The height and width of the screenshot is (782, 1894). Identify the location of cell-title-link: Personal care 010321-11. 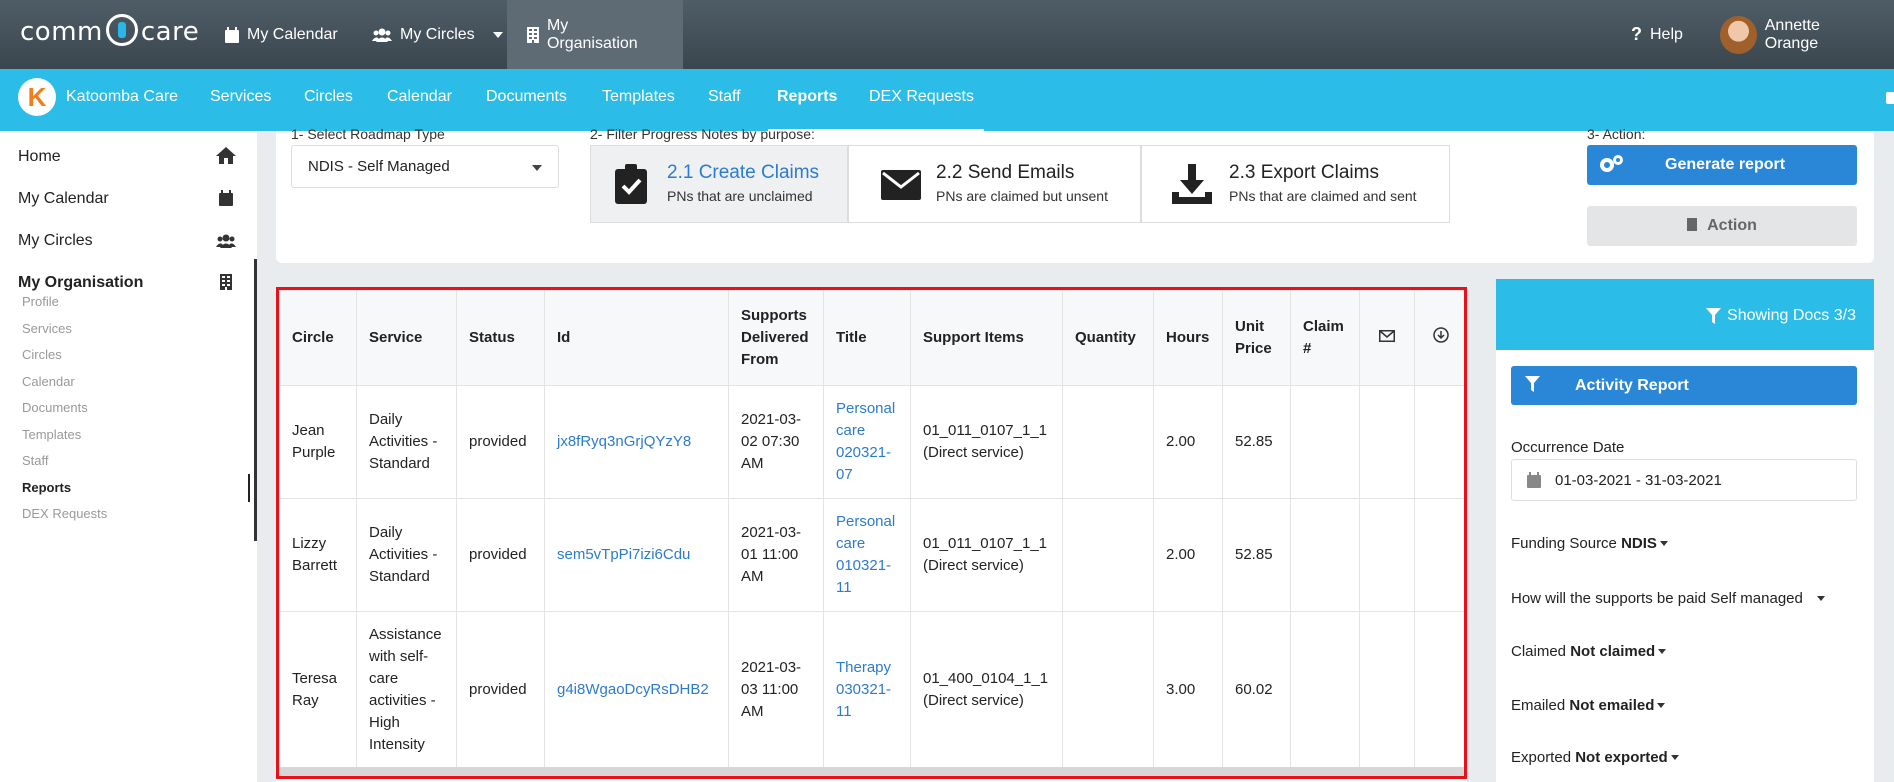
(867, 555).